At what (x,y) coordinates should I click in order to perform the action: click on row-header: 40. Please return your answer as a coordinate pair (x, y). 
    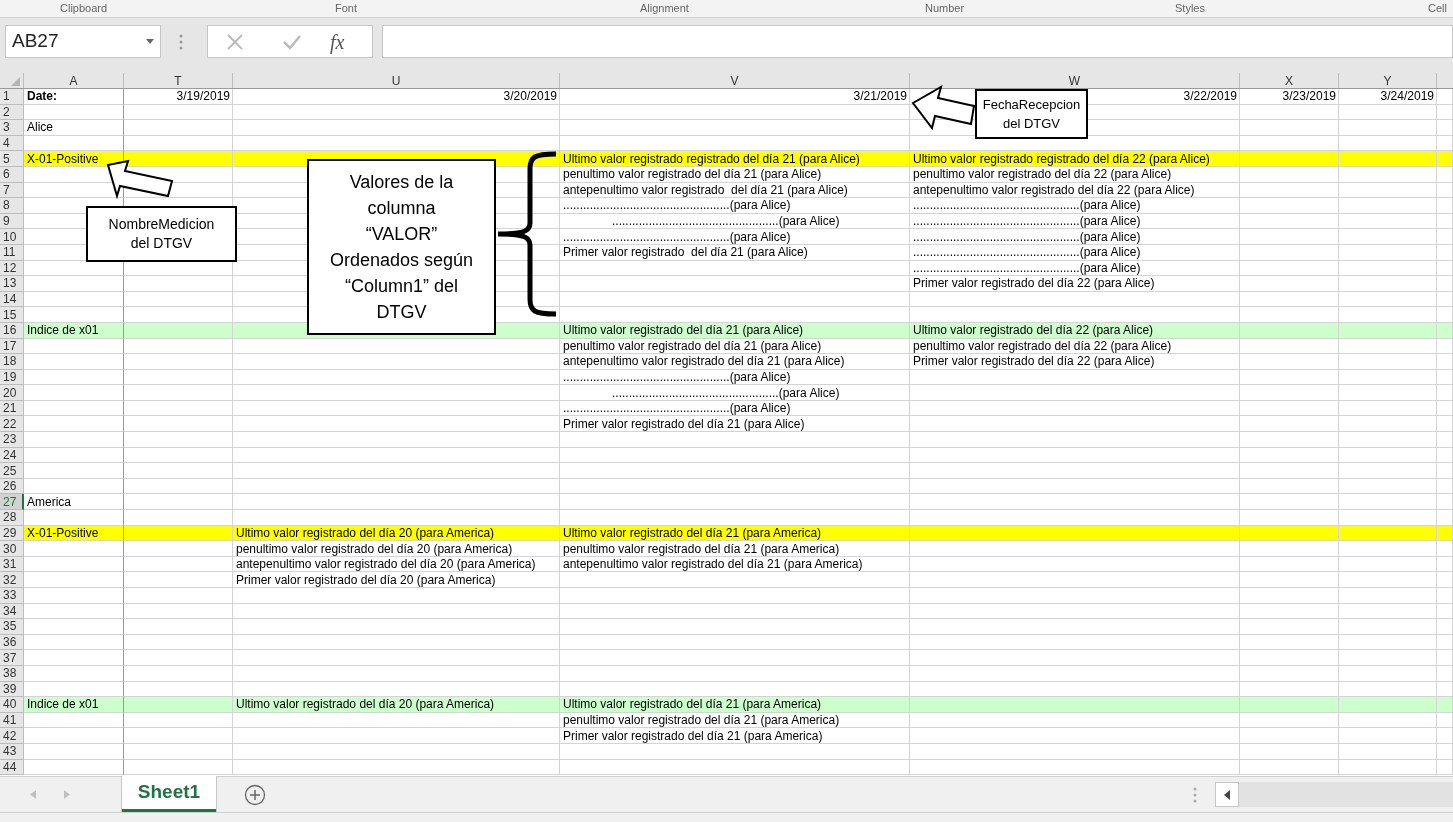
    Looking at the image, I should click on (12, 705).